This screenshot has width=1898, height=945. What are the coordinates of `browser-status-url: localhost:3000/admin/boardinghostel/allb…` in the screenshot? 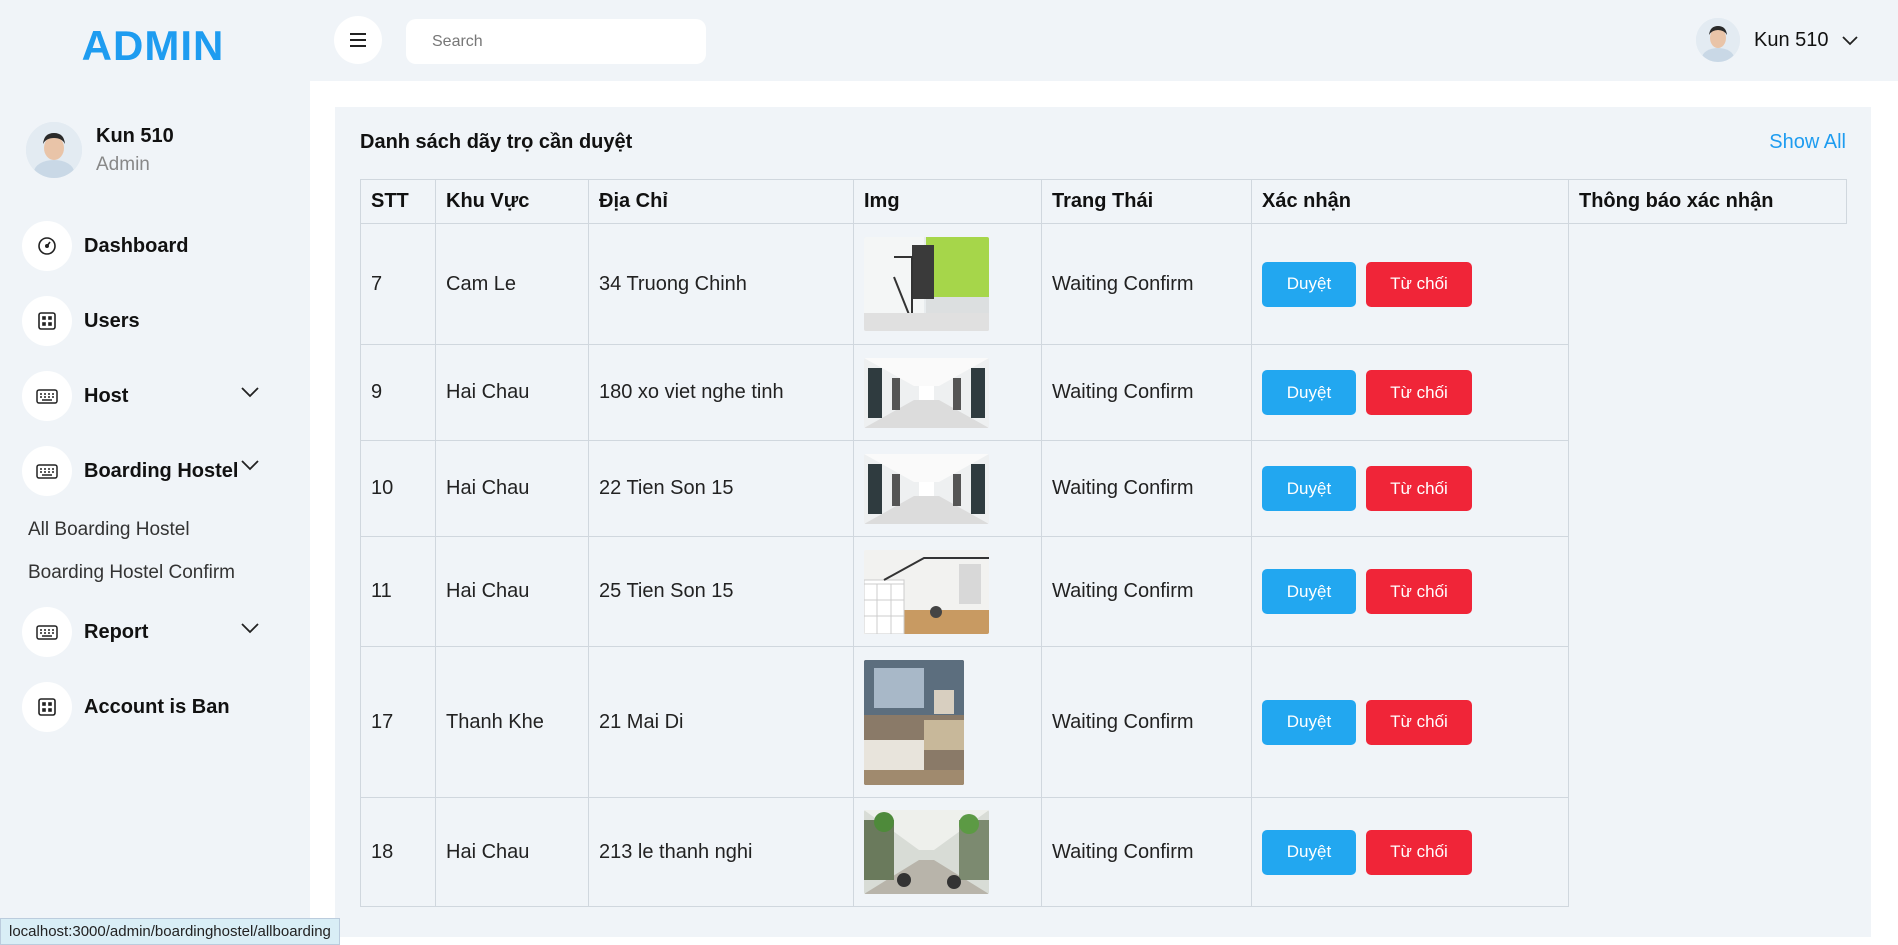 It's located at (170, 931).